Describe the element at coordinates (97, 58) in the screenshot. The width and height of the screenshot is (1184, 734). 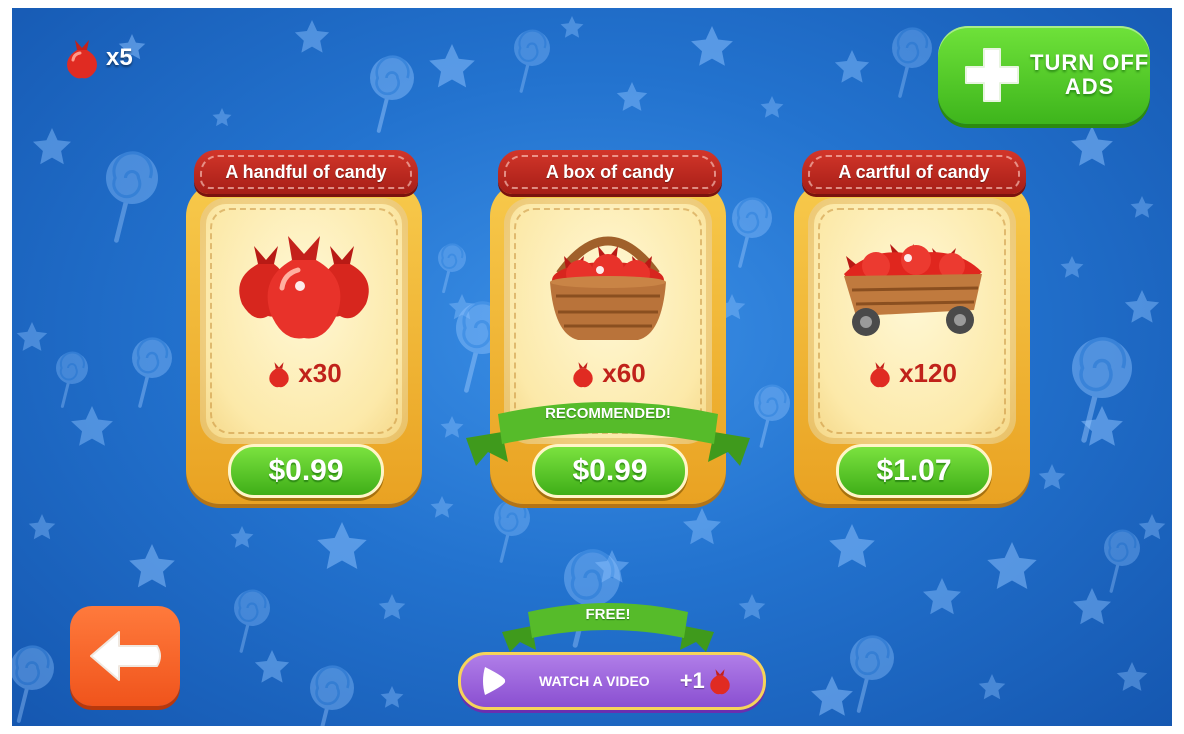
I see `candy-counter: x5` at that location.